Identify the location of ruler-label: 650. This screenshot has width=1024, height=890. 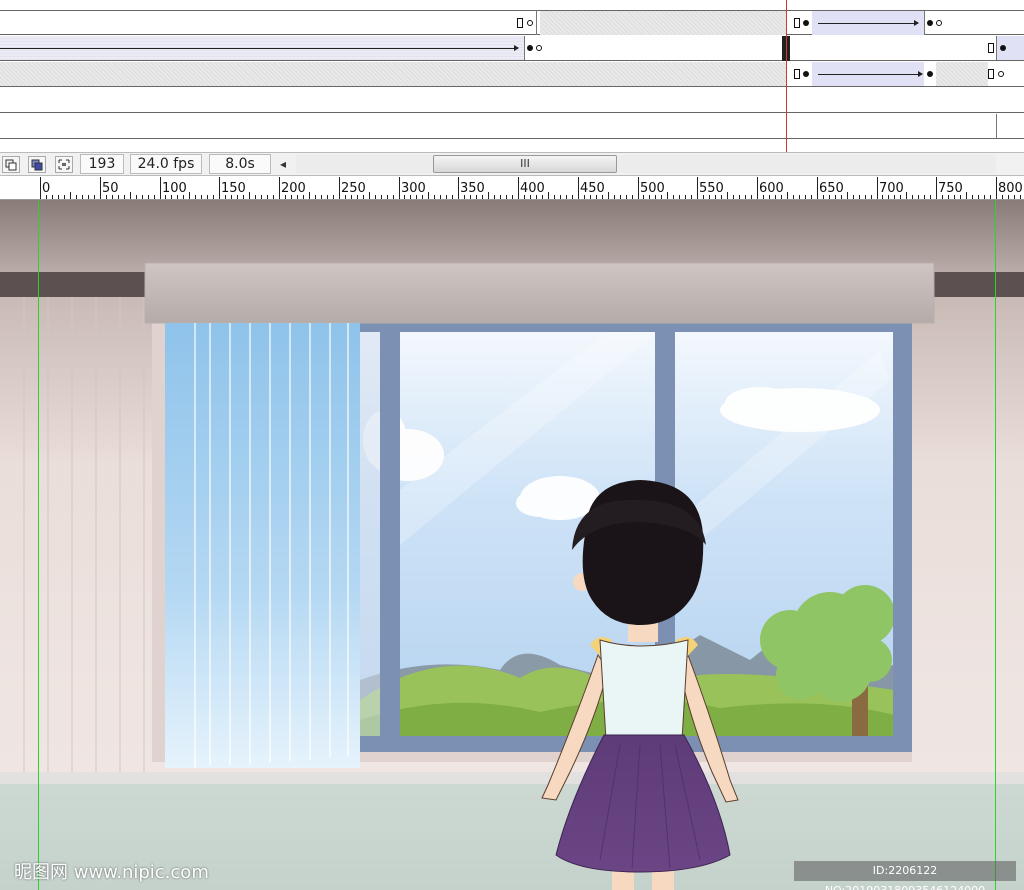
(831, 188).